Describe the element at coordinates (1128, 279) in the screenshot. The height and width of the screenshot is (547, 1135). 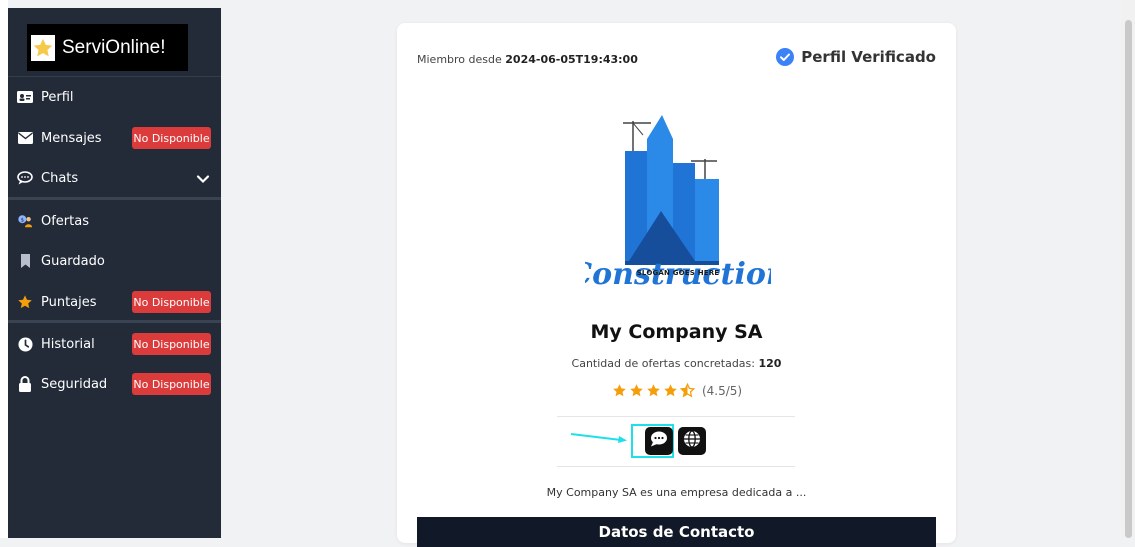
I see `scrollbar-thumb` at that location.